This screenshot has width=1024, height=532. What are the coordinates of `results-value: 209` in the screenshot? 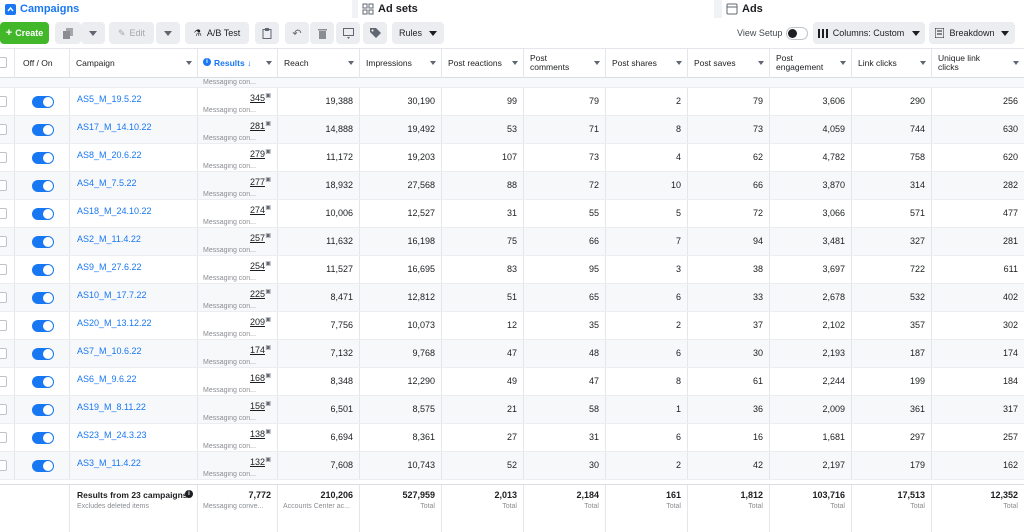 It's located at (257, 322).